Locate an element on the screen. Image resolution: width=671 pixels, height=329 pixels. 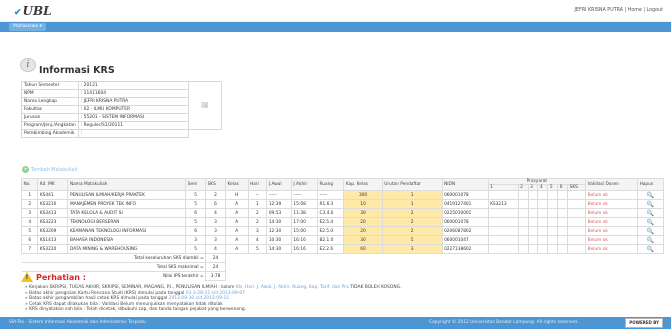
cell-jam-akhir: 17:00 is located at coordinates (304, 222).